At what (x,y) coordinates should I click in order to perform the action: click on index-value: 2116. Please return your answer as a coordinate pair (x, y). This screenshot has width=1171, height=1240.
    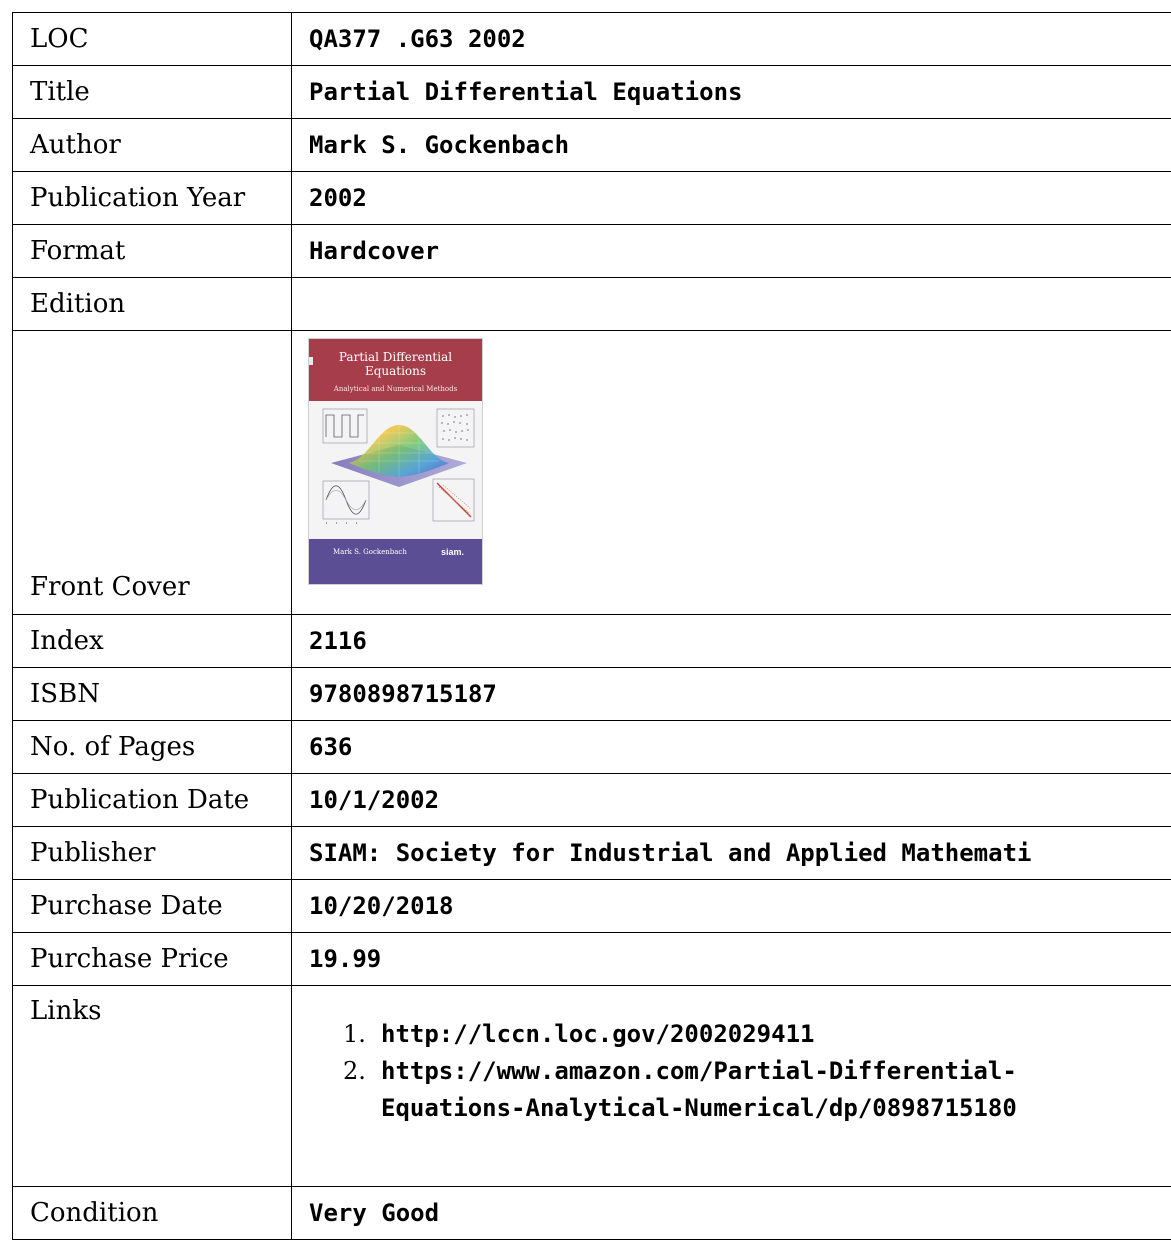
    Looking at the image, I should click on (731, 641).